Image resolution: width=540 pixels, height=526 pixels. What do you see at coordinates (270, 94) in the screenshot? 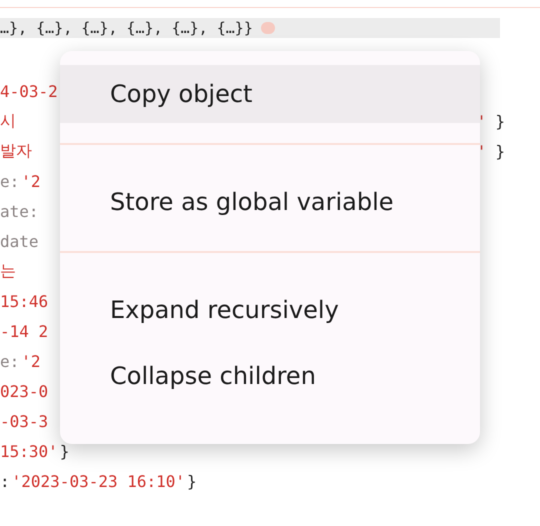
I see `menu-item: Copy object` at bounding box center [270, 94].